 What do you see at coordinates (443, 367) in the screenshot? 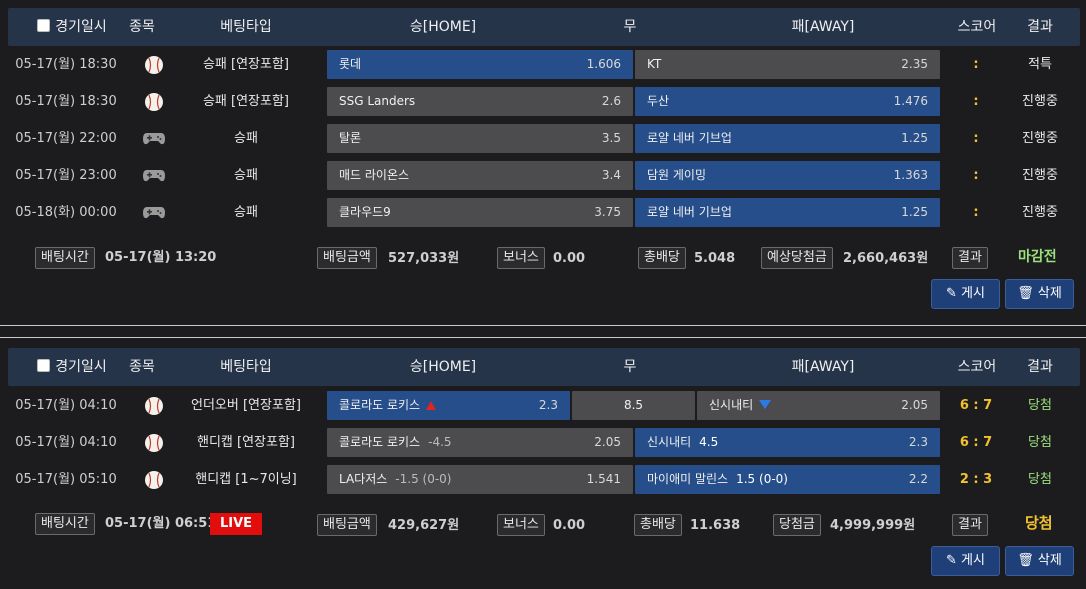
I see `header-home: 승[HOME]` at bounding box center [443, 367].